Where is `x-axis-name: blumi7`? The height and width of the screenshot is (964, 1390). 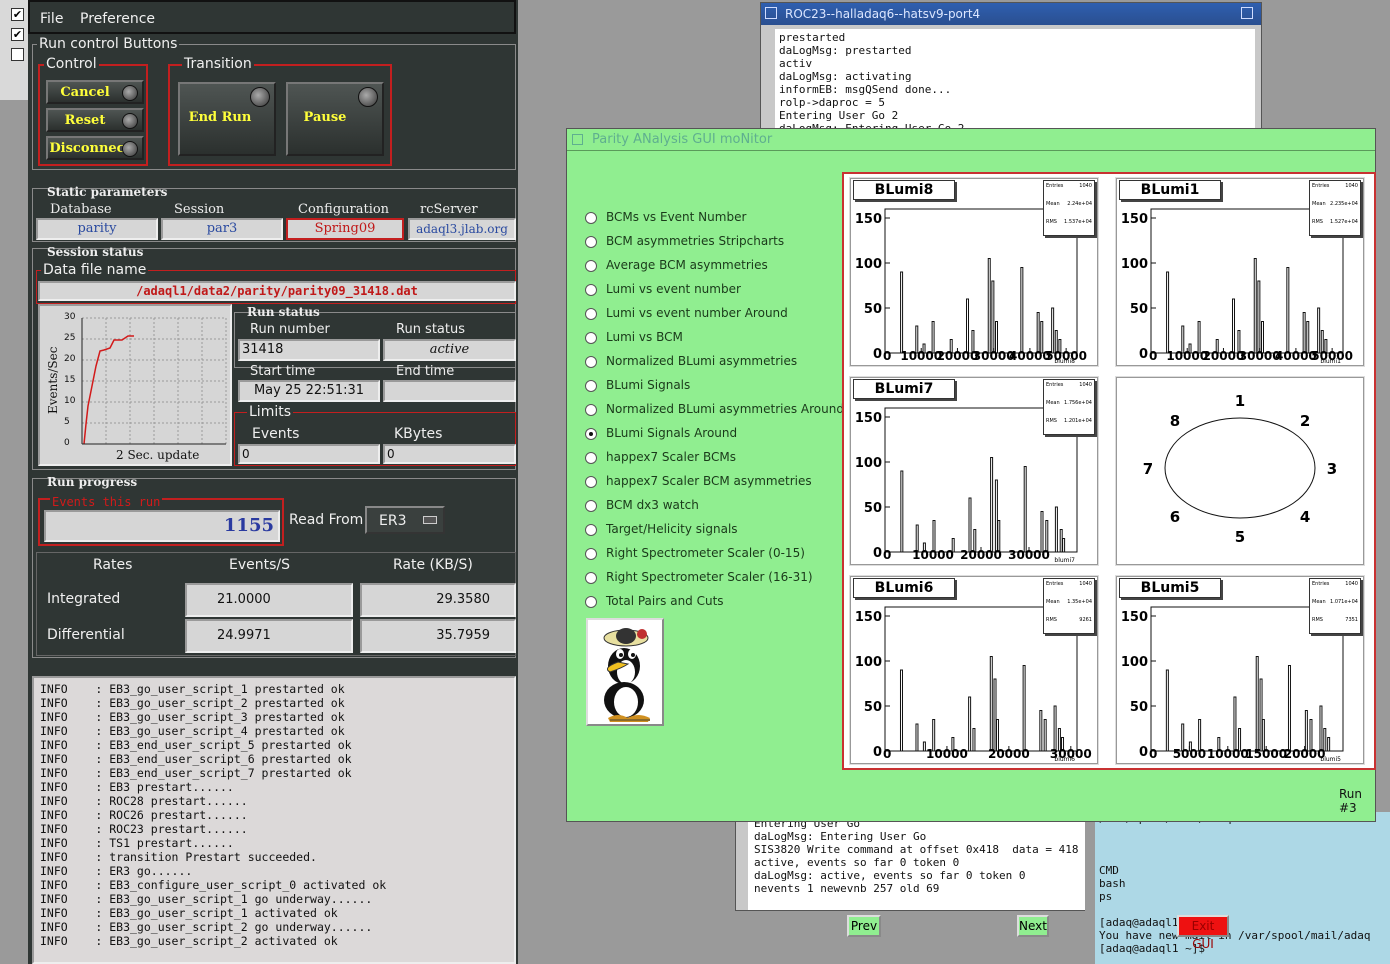
x-axis-name: blumi7 is located at coordinates (1064, 560).